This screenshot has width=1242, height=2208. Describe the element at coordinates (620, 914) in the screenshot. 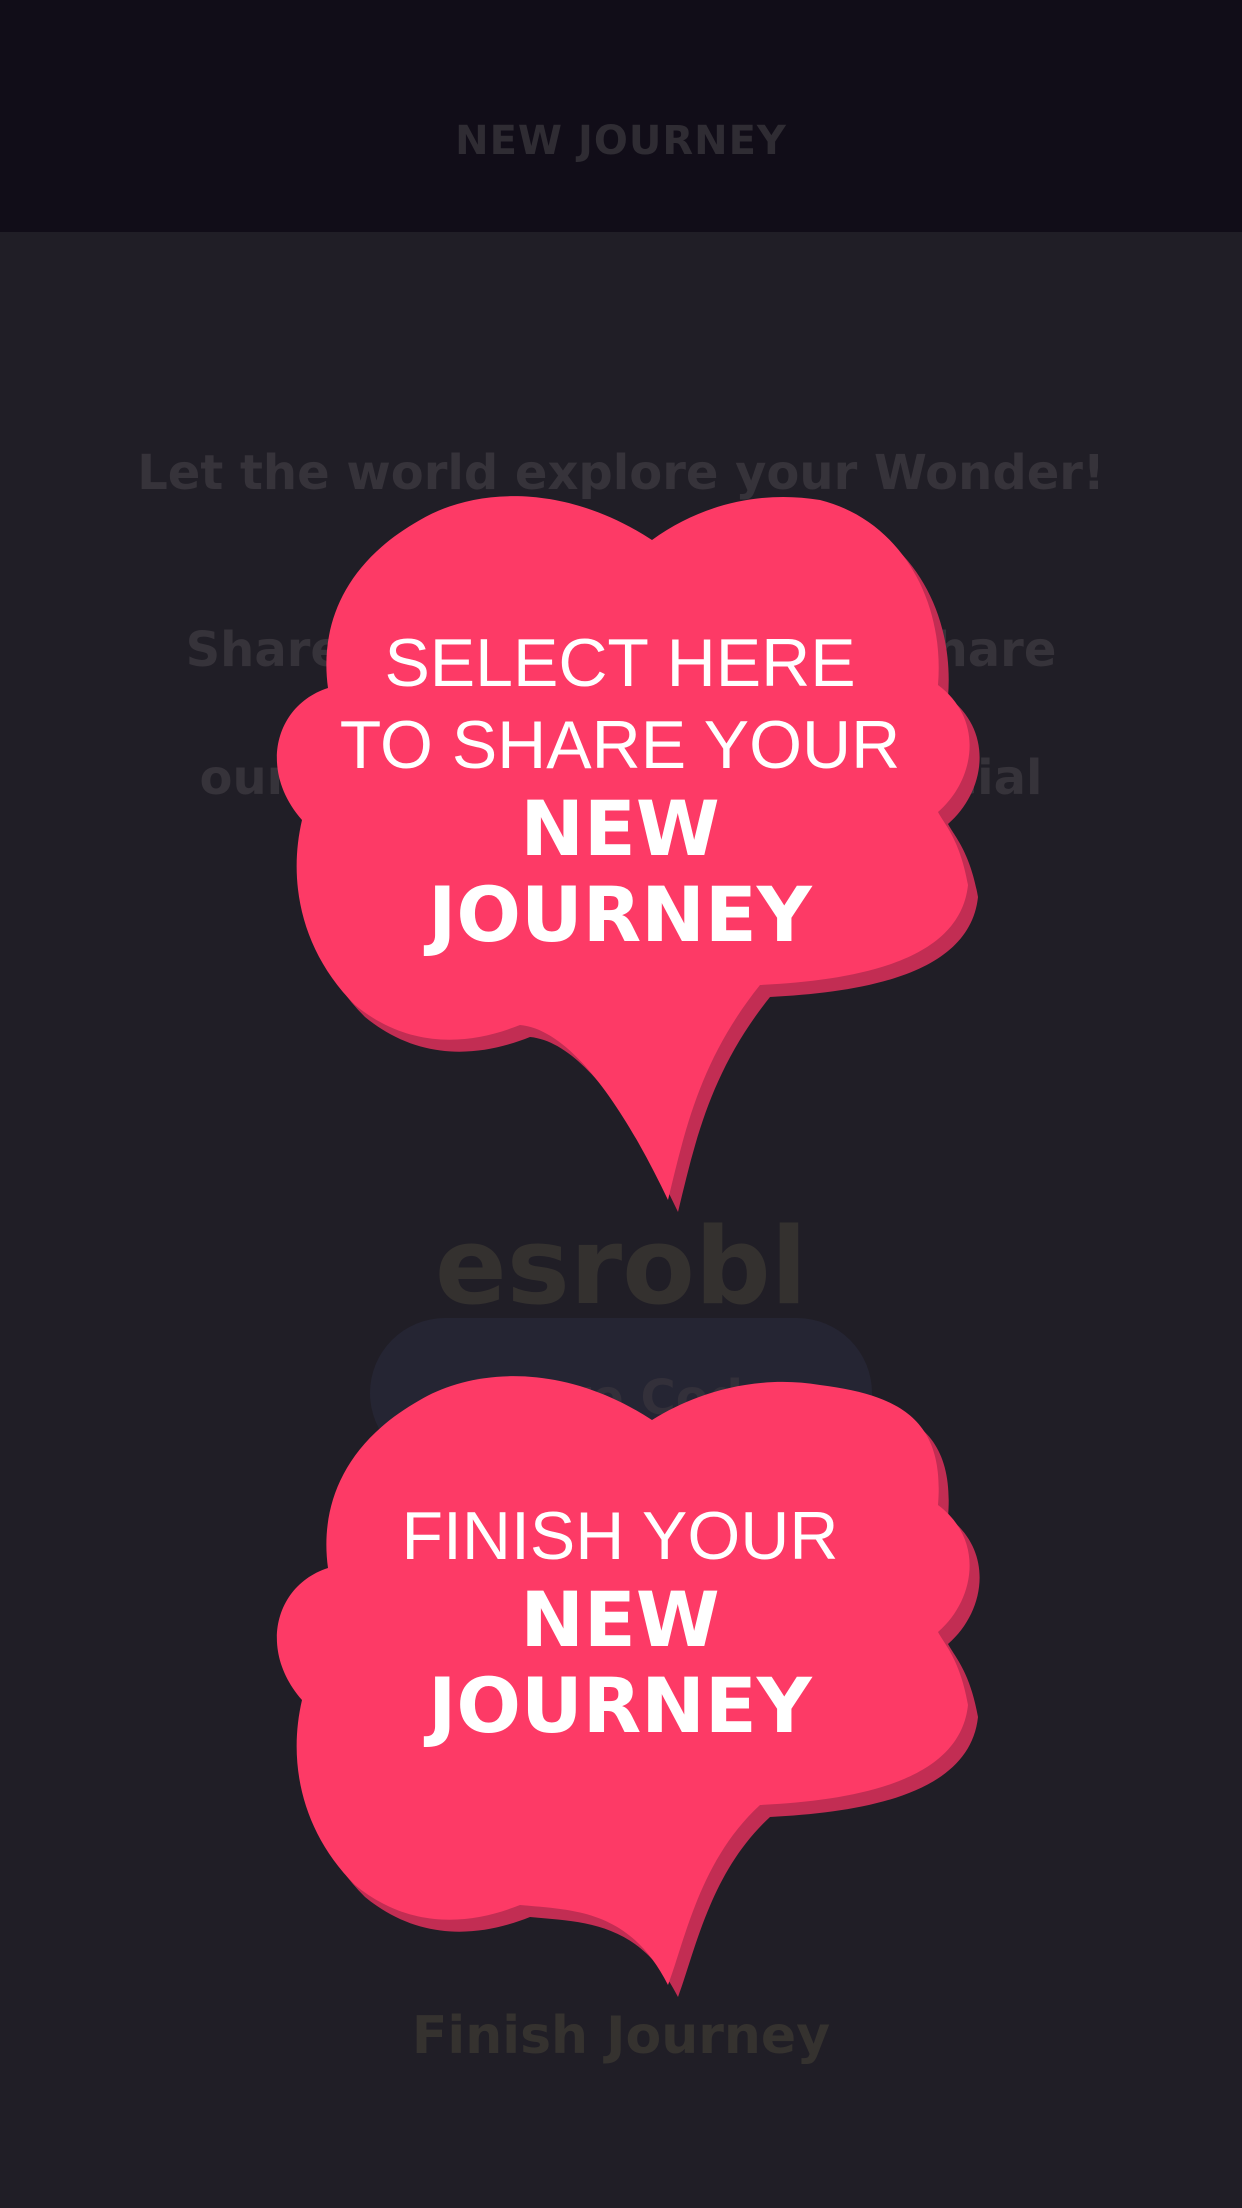

I see `bubble-share-line4: JOURNEY` at that location.